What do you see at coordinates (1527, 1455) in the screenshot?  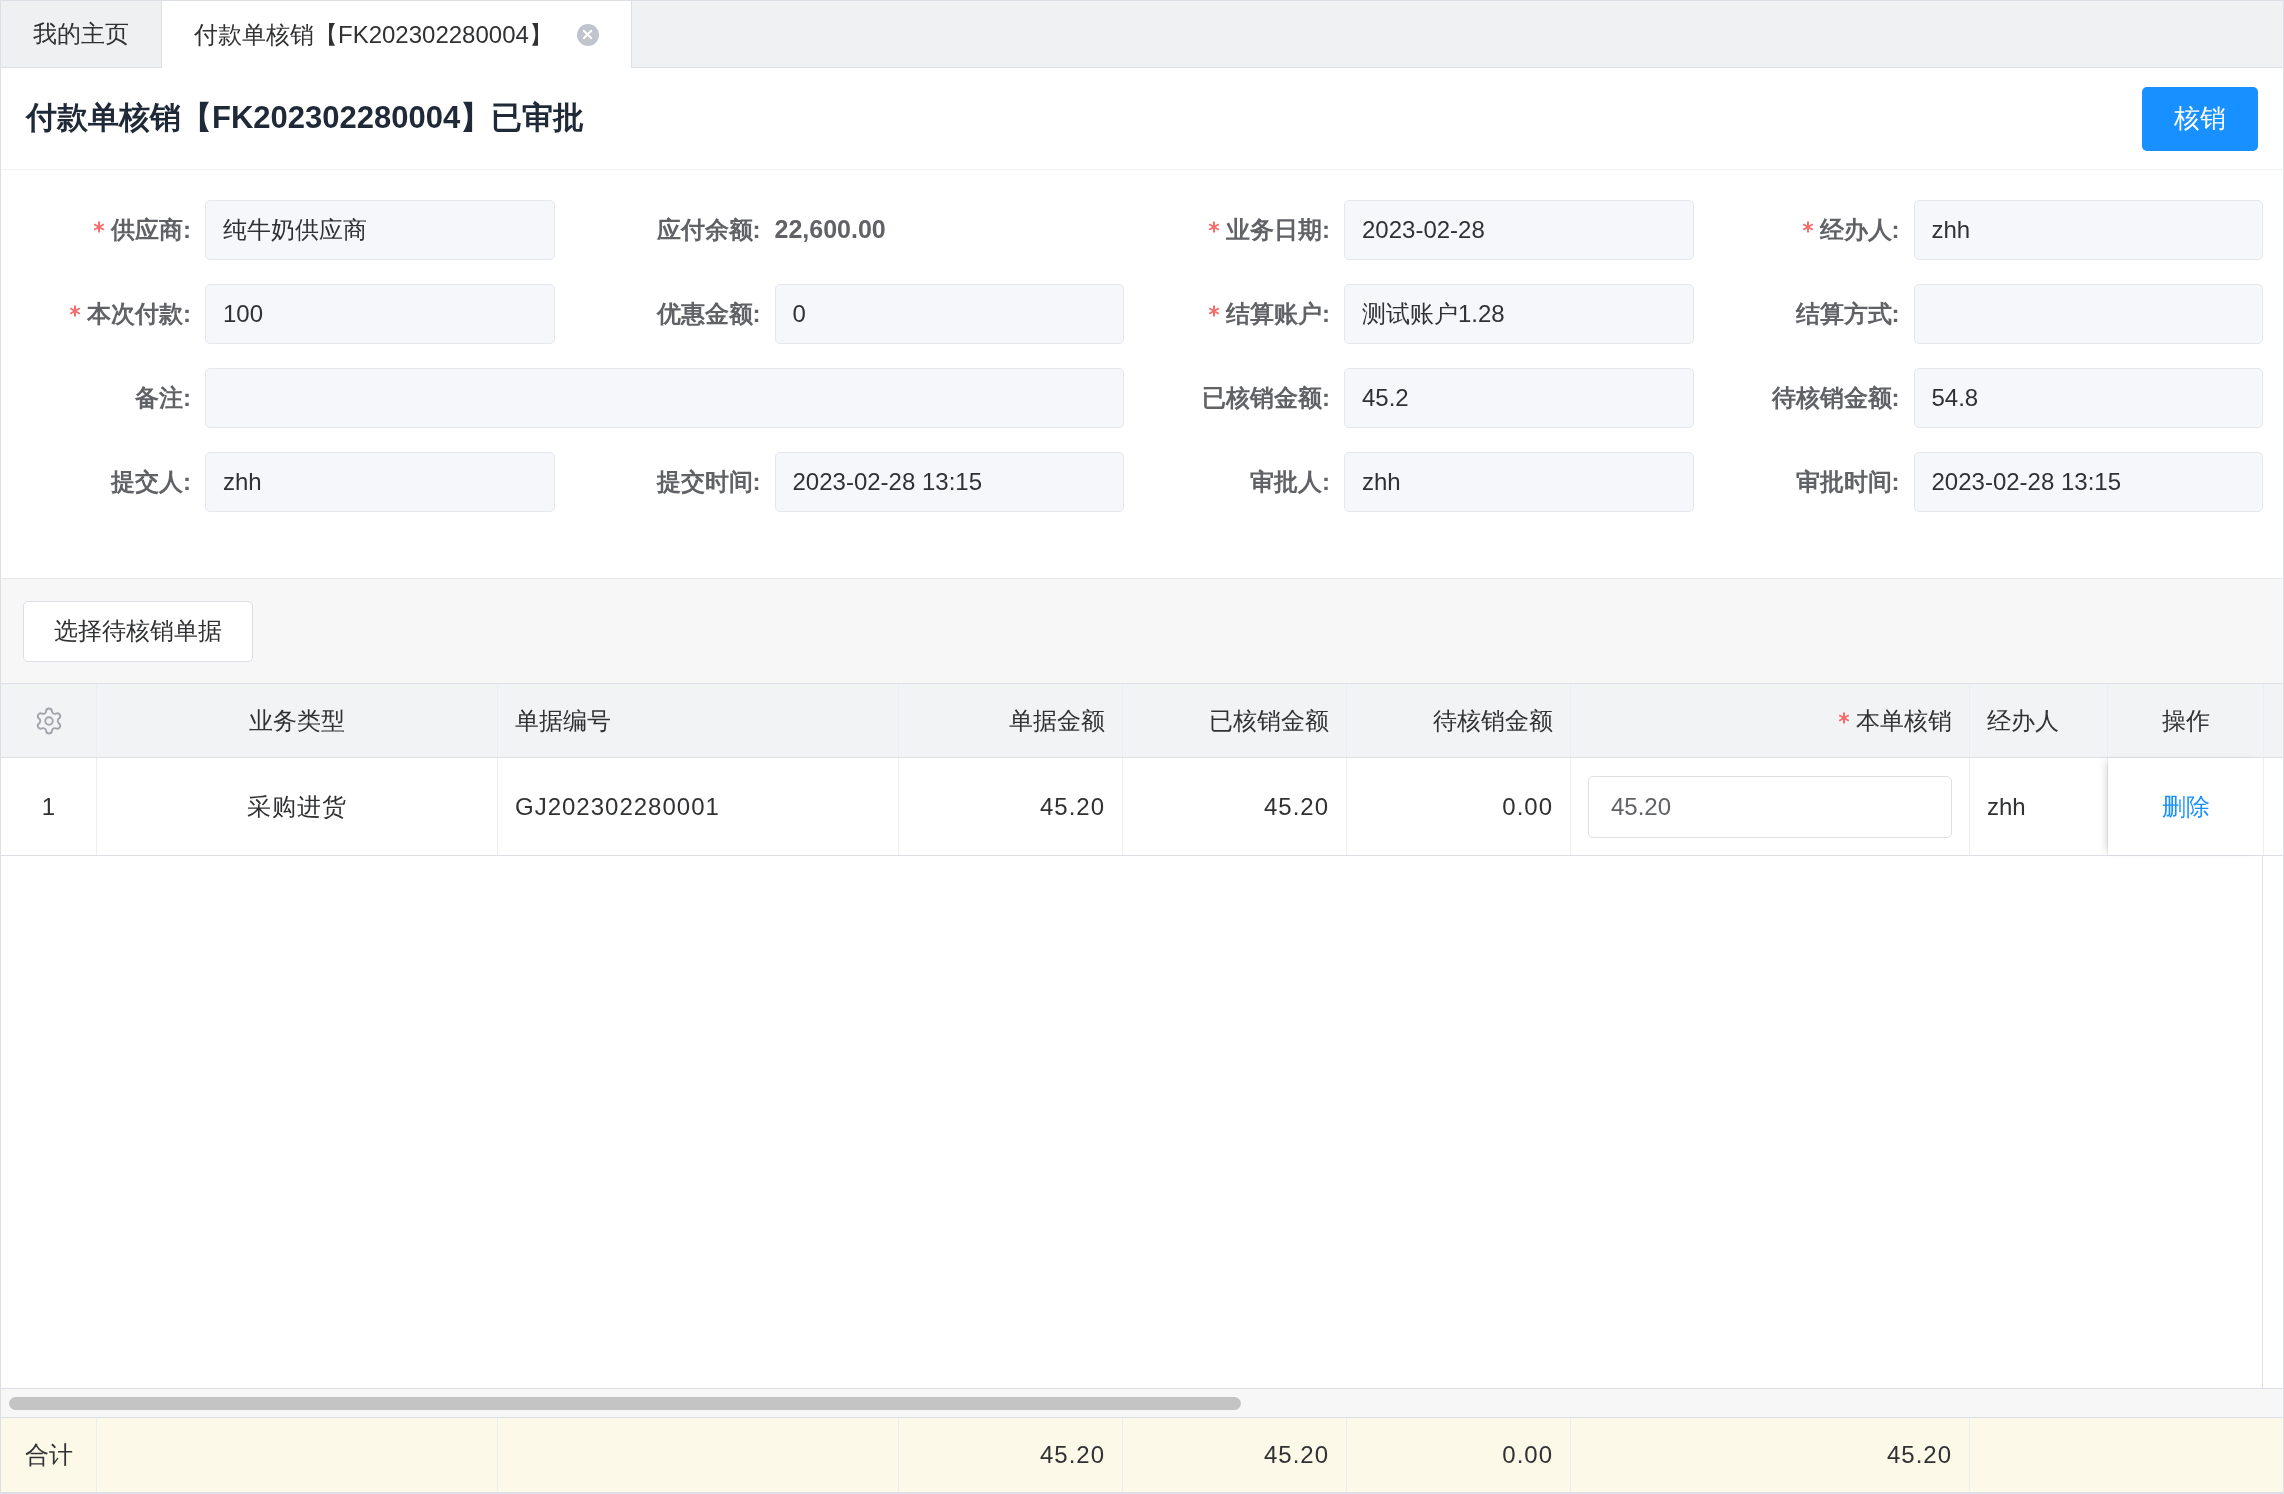 I see `total-cell-text: 0.00` at bounding box center [1527, 1455].